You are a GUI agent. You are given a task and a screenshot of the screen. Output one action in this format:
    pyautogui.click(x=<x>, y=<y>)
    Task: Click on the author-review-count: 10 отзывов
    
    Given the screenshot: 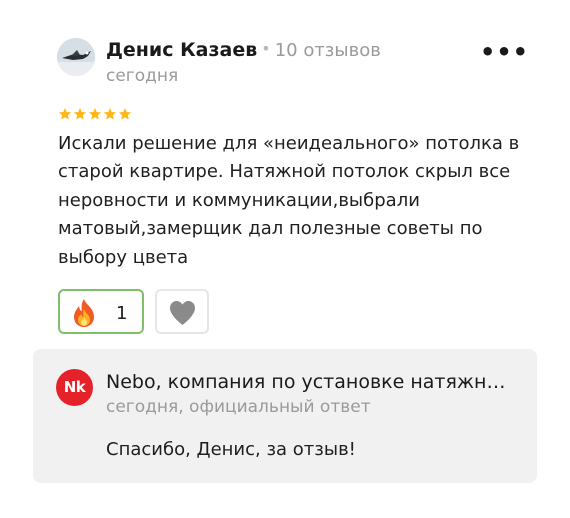 What is the action you would take?
    pyautogui.click(x=327, y=50)
    